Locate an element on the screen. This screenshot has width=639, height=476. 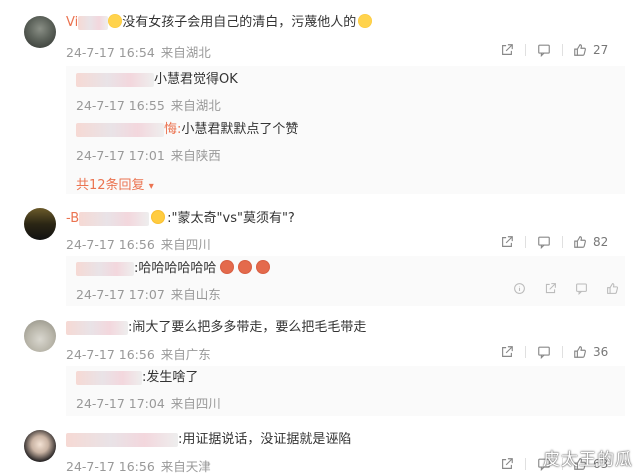
reply-list: :发生啥了 24-7-17 17:04 来自四川 is located at coordinates (345, 391).